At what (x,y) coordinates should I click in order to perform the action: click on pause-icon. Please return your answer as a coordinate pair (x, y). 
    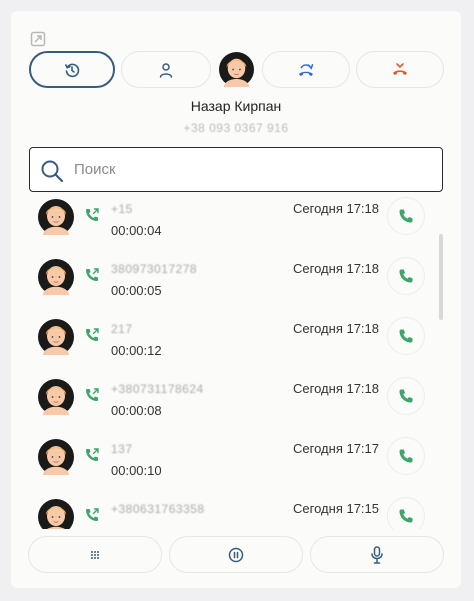
    Looking at the image, I should click on (236, 554).